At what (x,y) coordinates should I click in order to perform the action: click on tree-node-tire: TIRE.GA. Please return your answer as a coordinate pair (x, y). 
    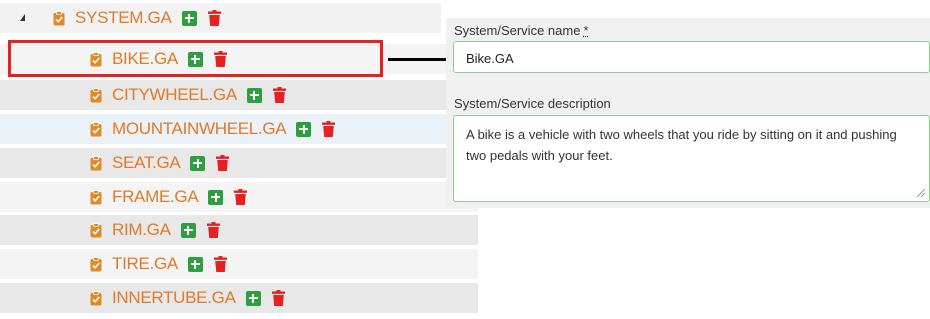
    Looking at the image, I should click on (239, 264).